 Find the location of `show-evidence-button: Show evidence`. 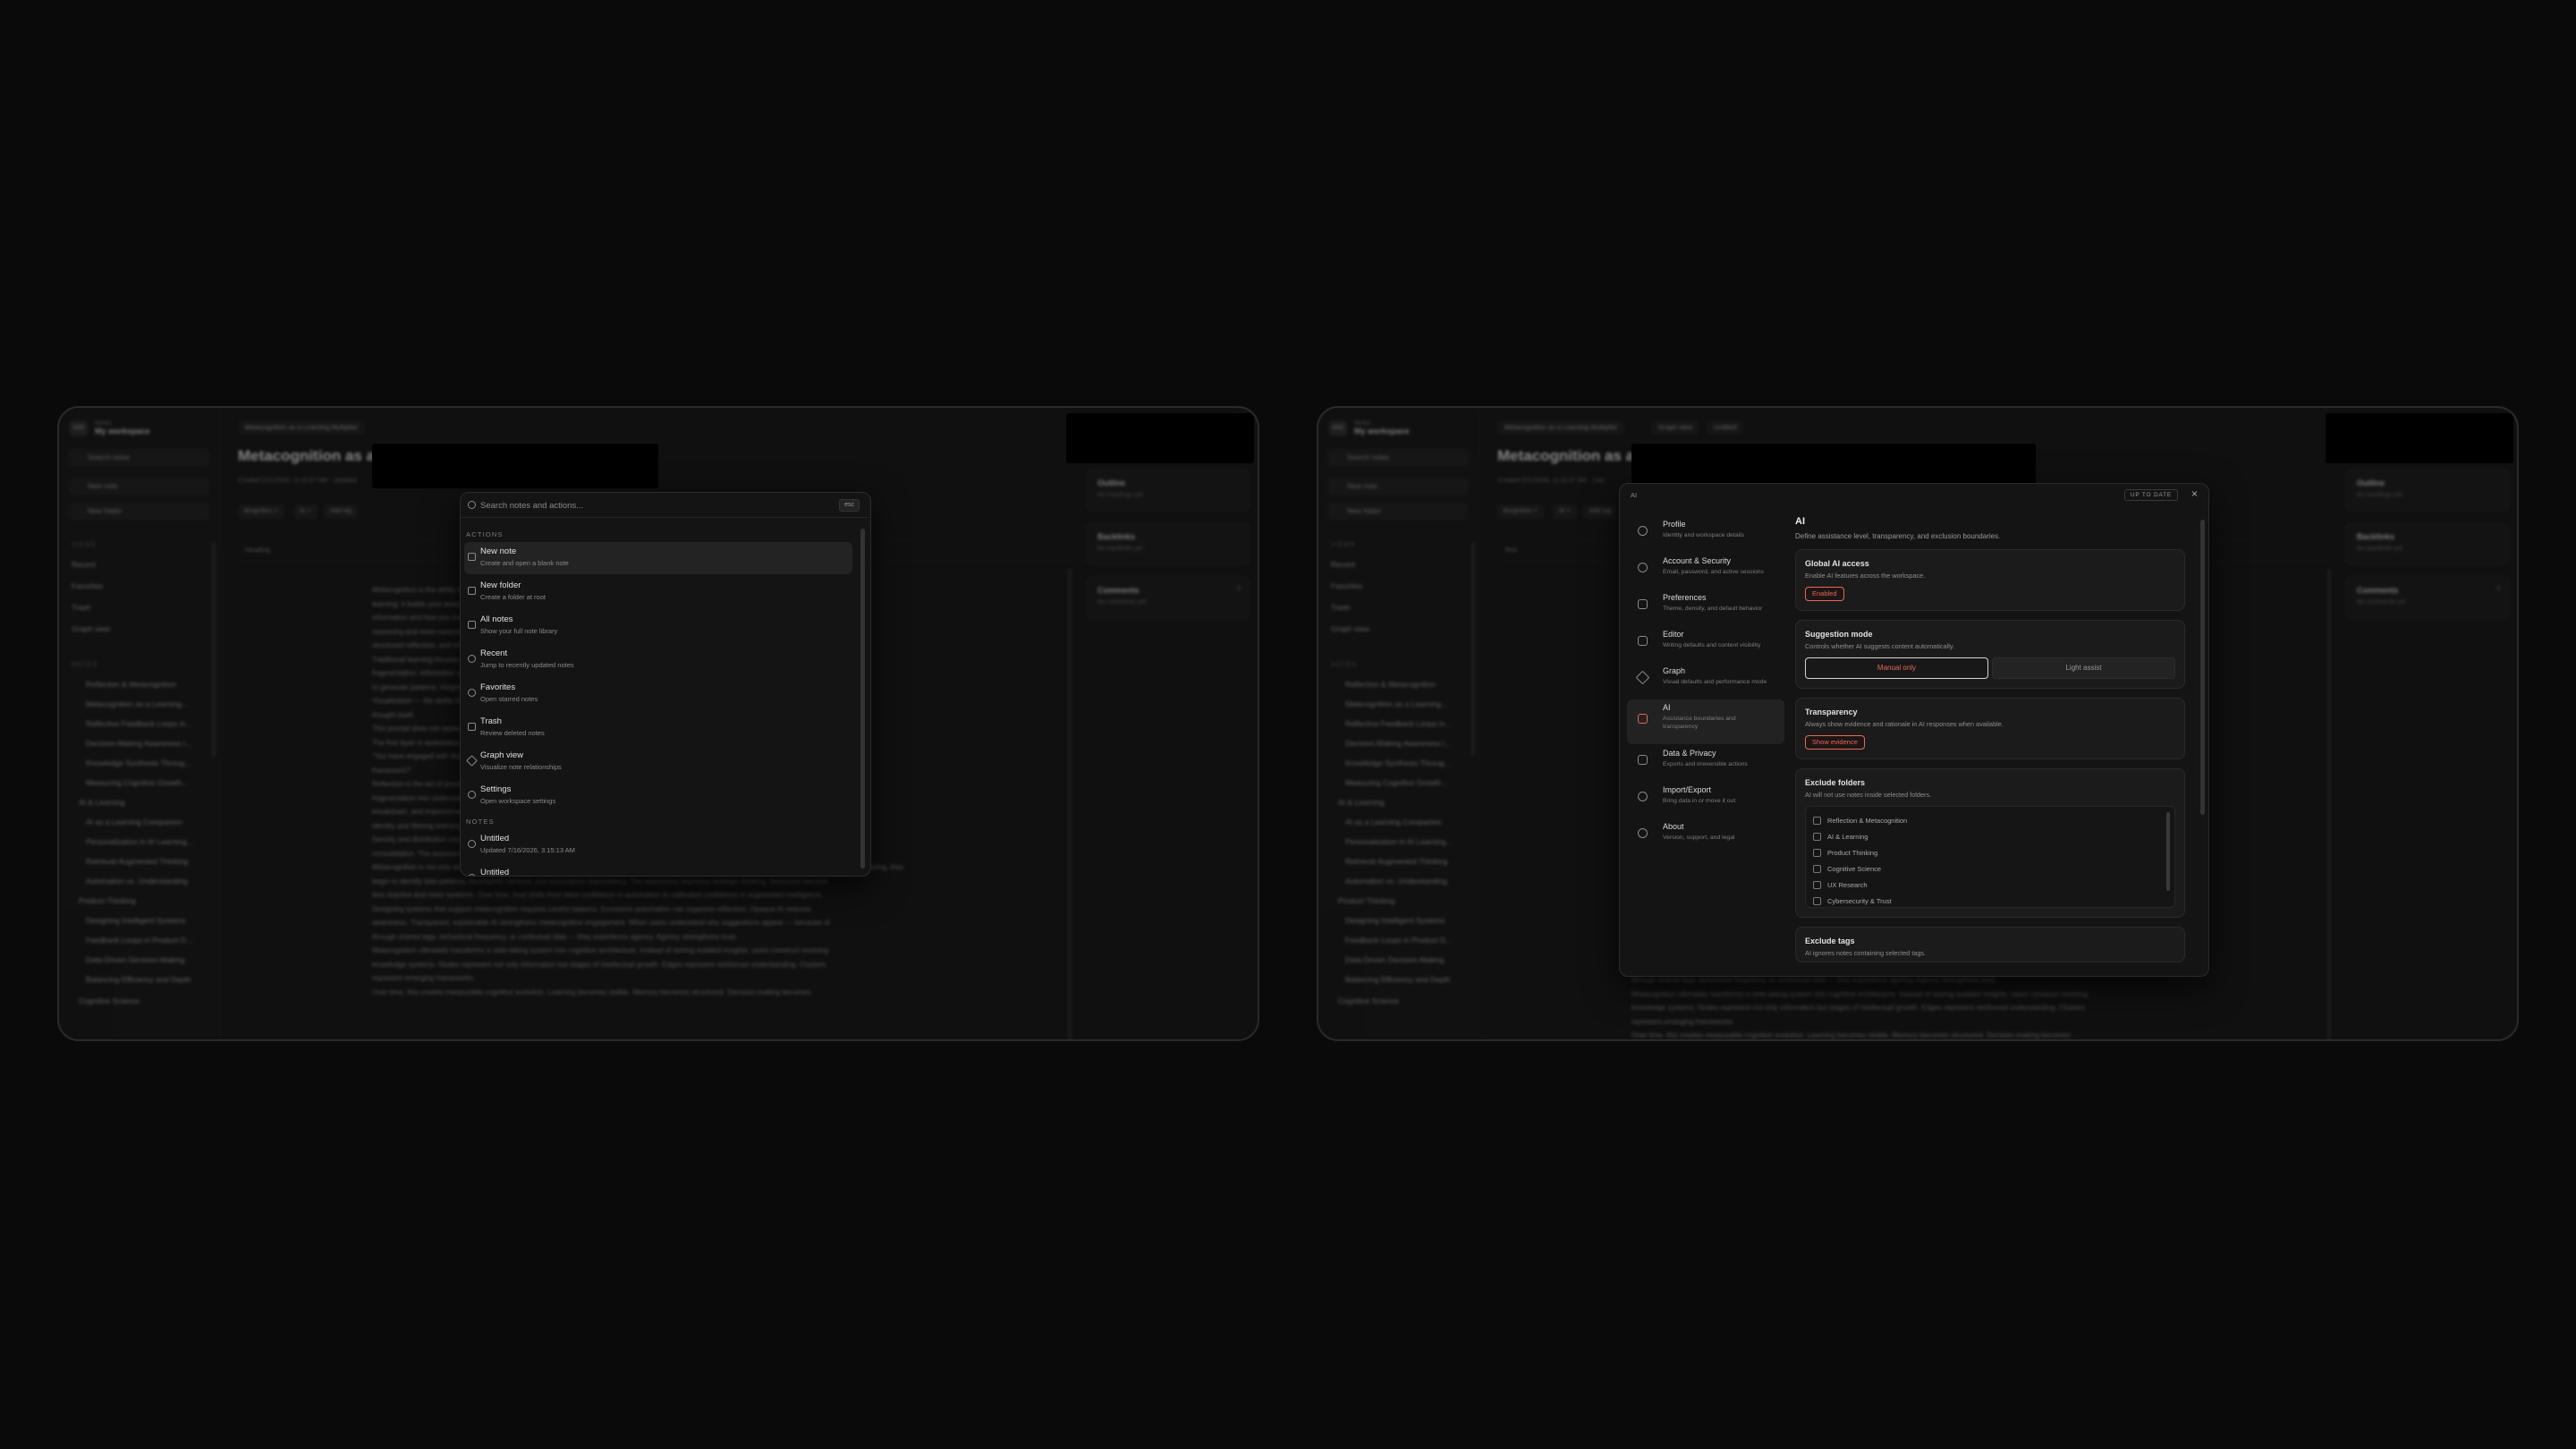

show-evidence-button: Show evidence is located at coordinates (1835, 742).